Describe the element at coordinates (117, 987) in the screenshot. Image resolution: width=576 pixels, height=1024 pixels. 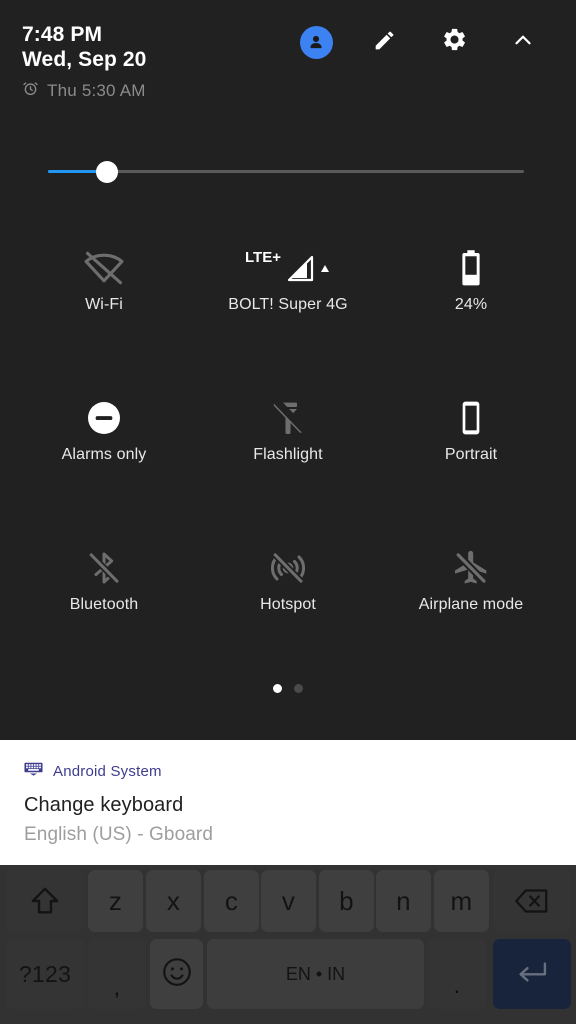
I see `key-label: ,` at that location.